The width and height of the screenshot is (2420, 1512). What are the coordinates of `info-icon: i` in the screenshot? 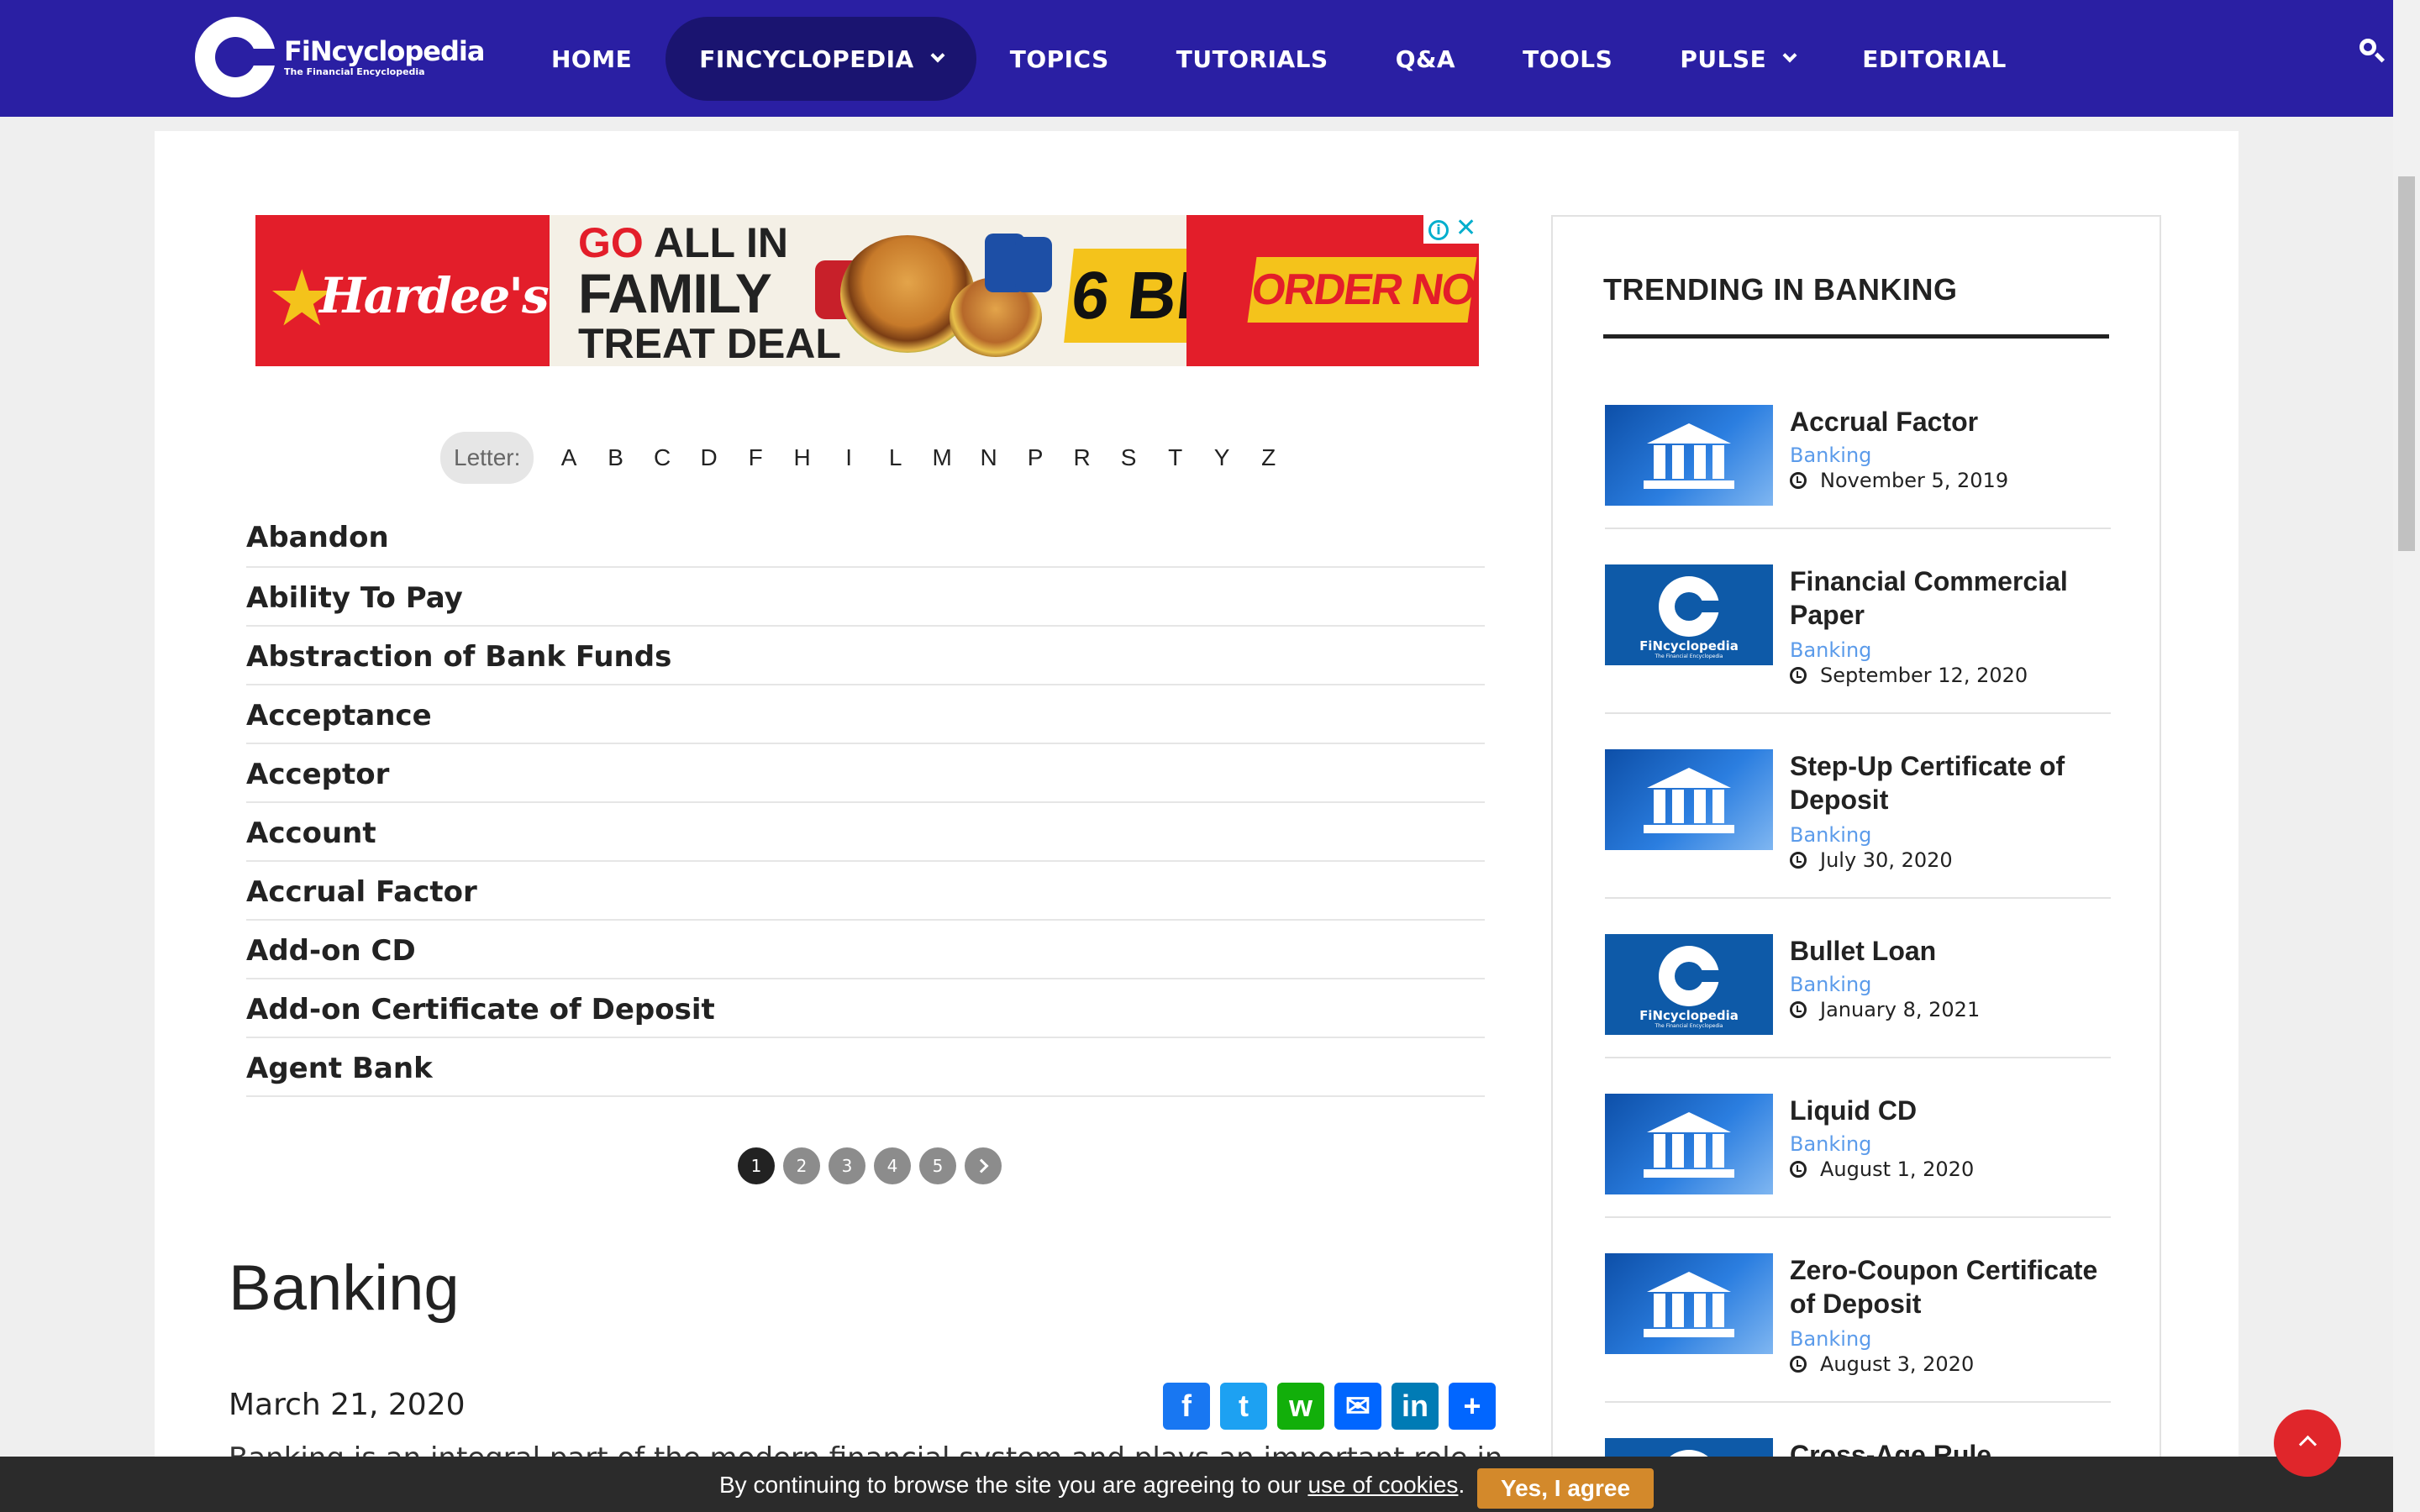 It's located at (1438, 230).